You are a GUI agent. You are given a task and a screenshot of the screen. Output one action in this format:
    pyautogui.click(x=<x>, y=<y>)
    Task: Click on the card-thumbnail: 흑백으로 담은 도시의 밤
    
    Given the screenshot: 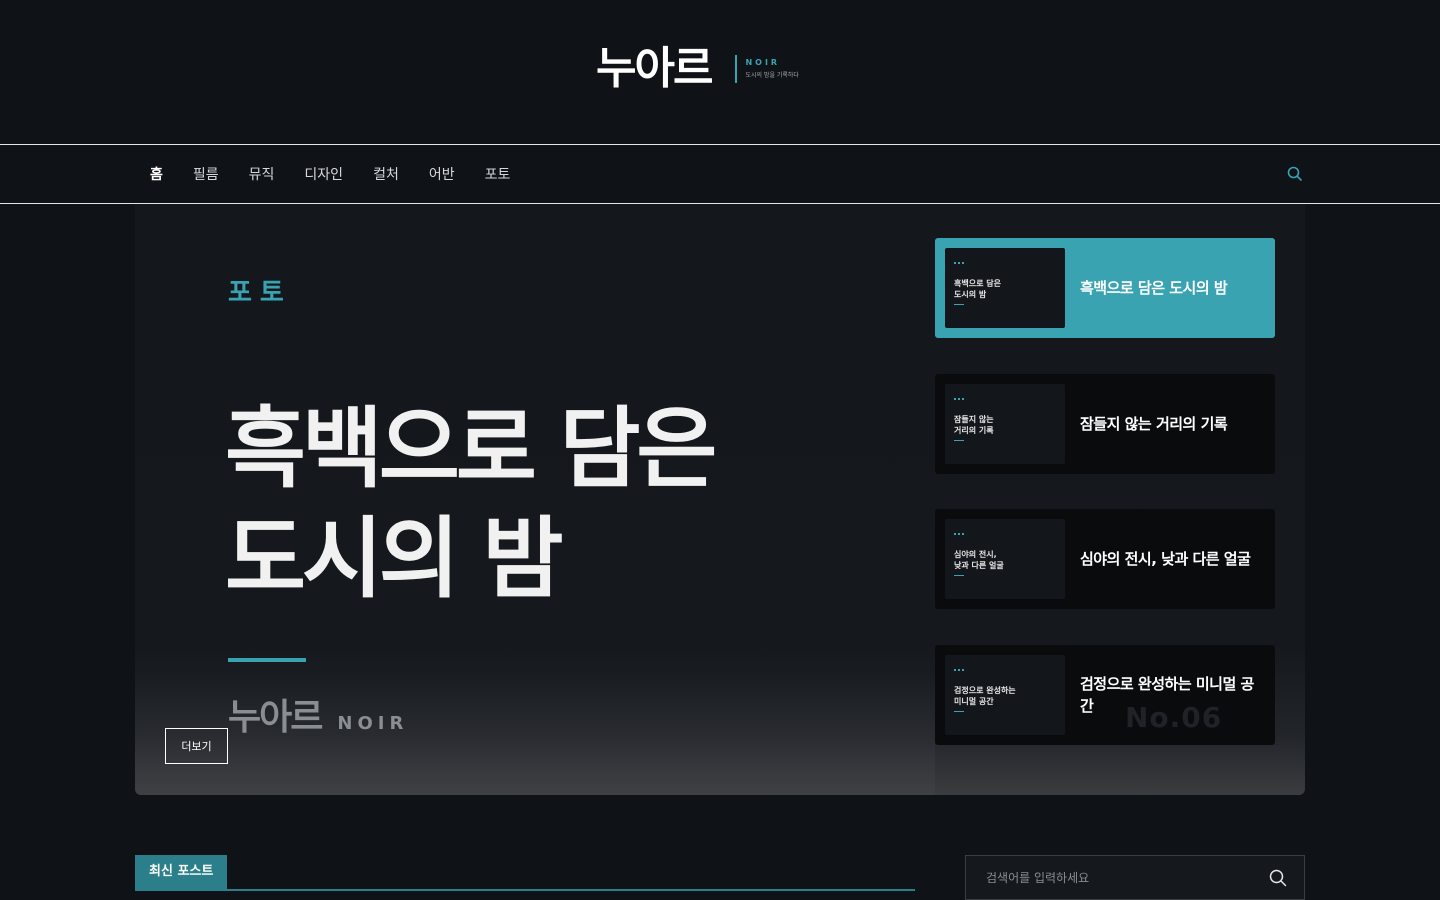 What is the action you would take?
    pyautogui.click(x=1005, y=288)
    